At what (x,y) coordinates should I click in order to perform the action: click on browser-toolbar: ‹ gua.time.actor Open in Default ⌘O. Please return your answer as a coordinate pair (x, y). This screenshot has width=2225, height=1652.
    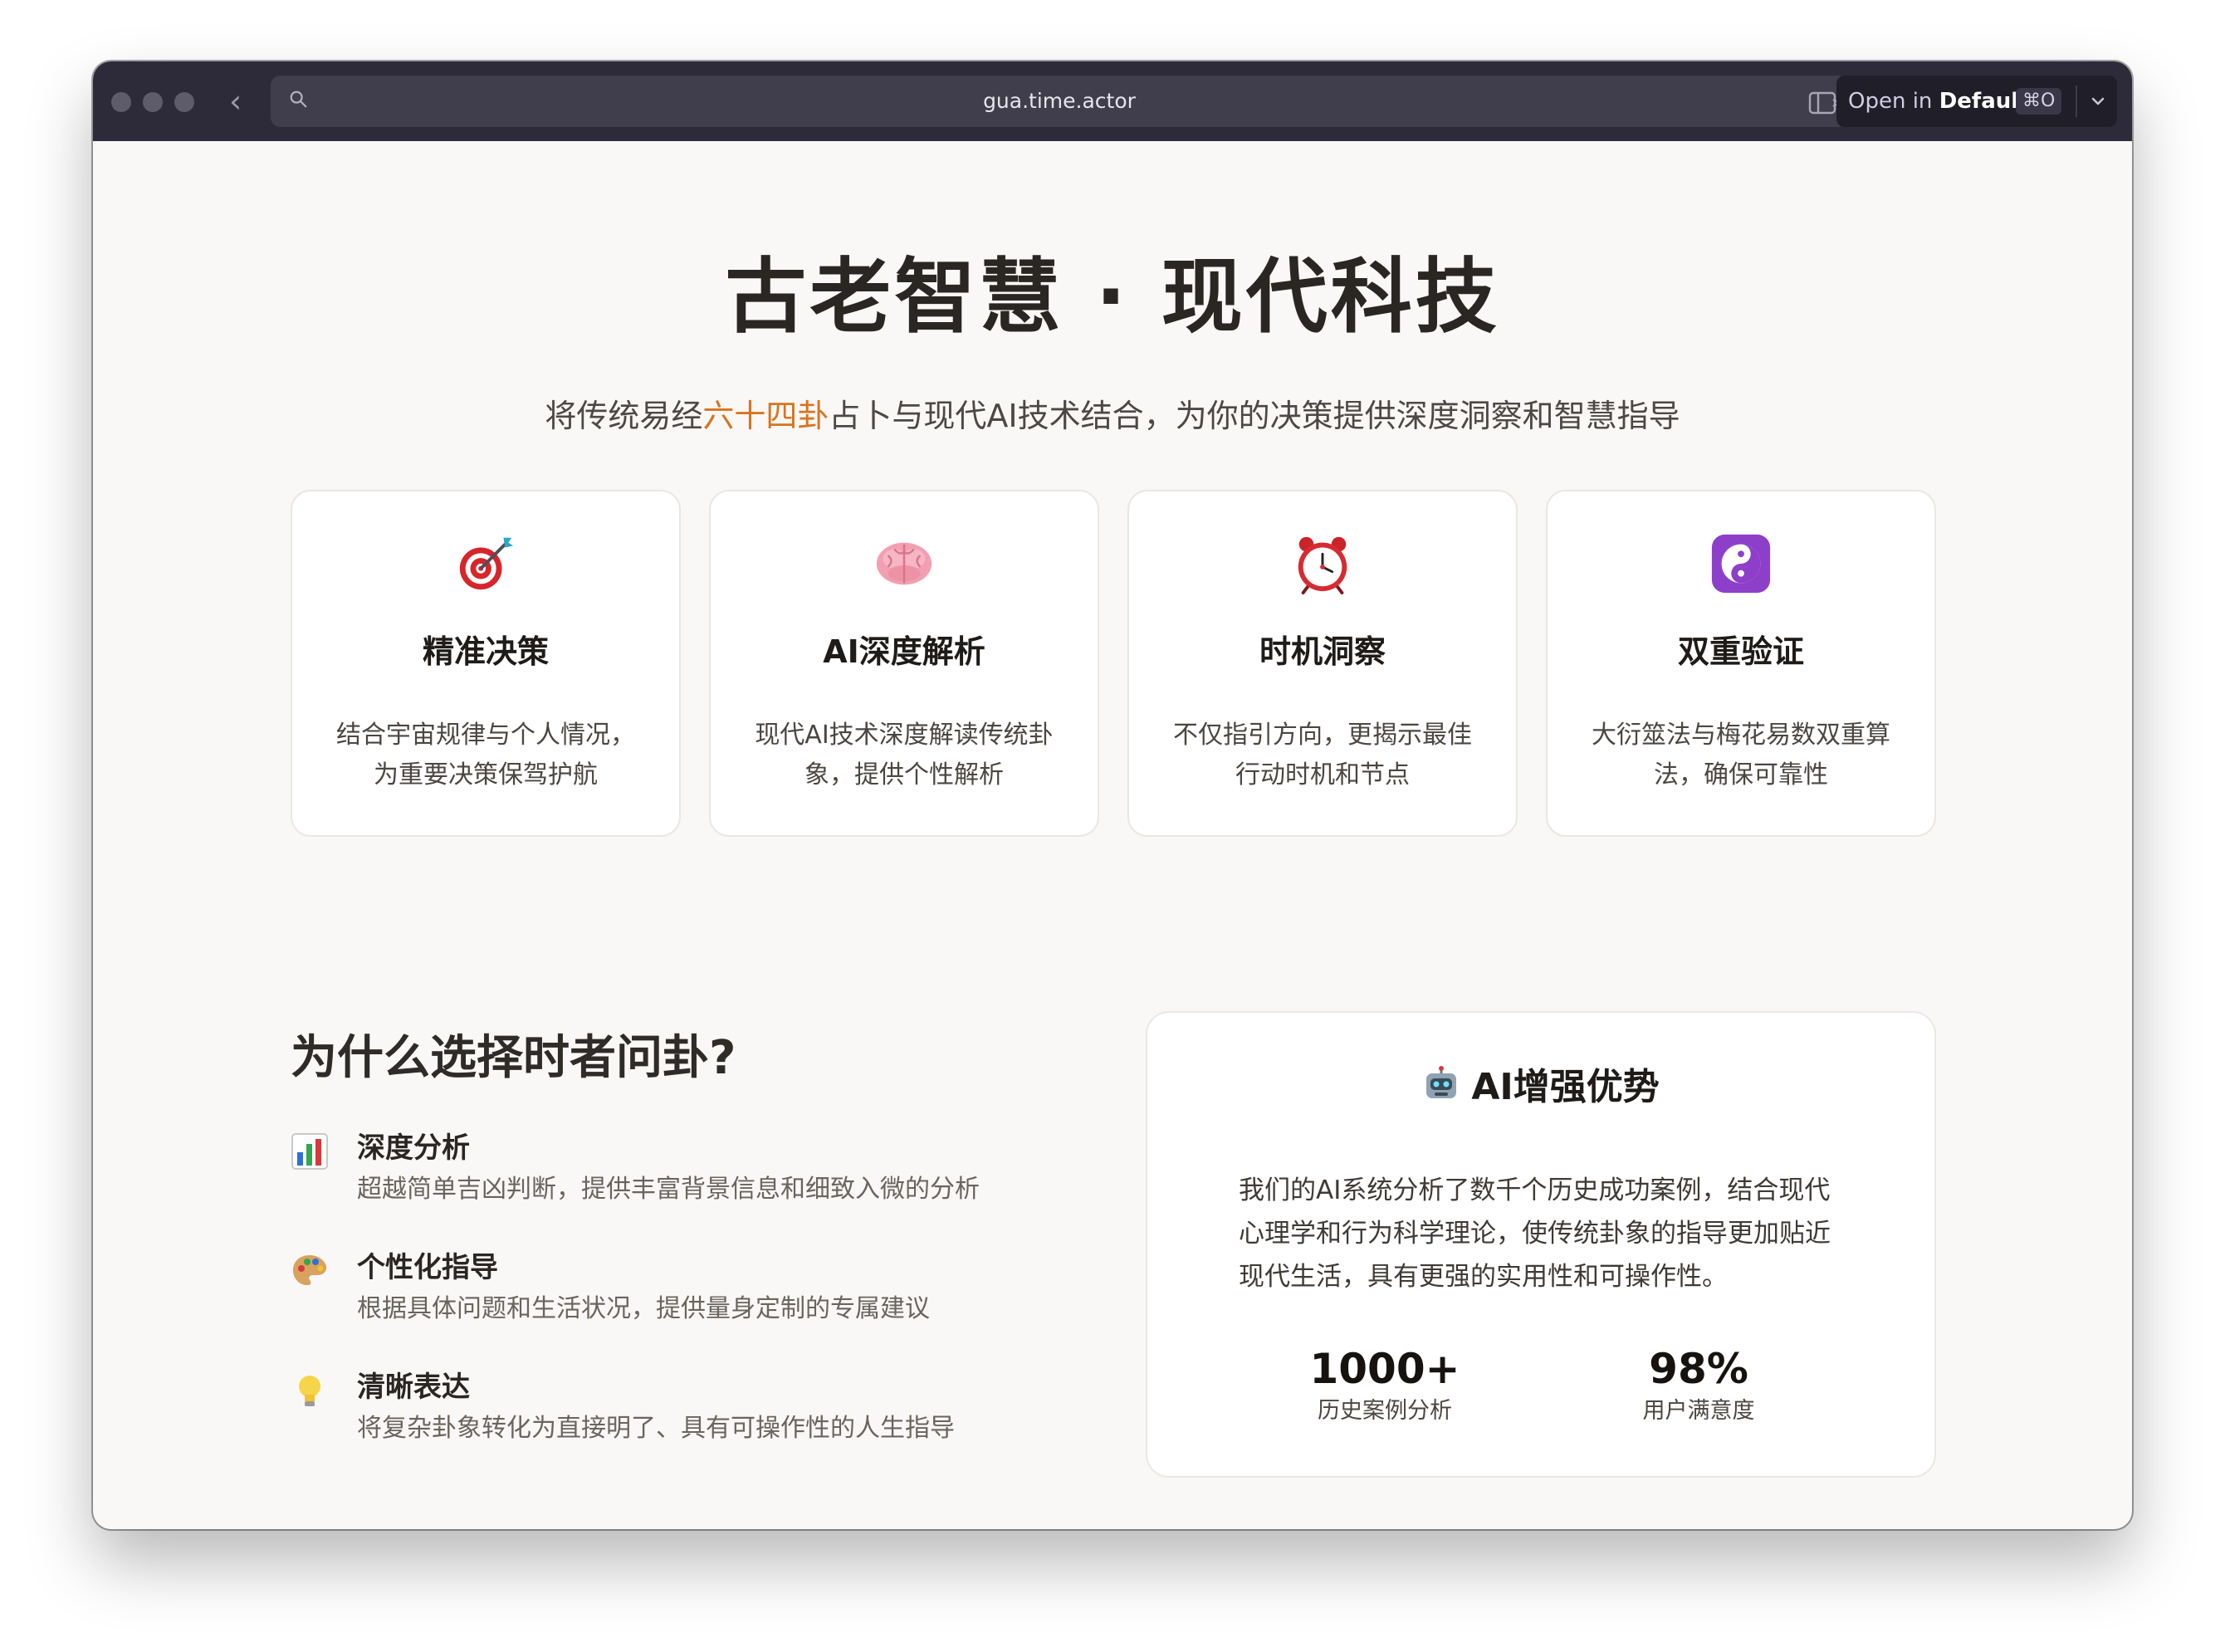
    Looking at the image, I should click on (1112, 101).